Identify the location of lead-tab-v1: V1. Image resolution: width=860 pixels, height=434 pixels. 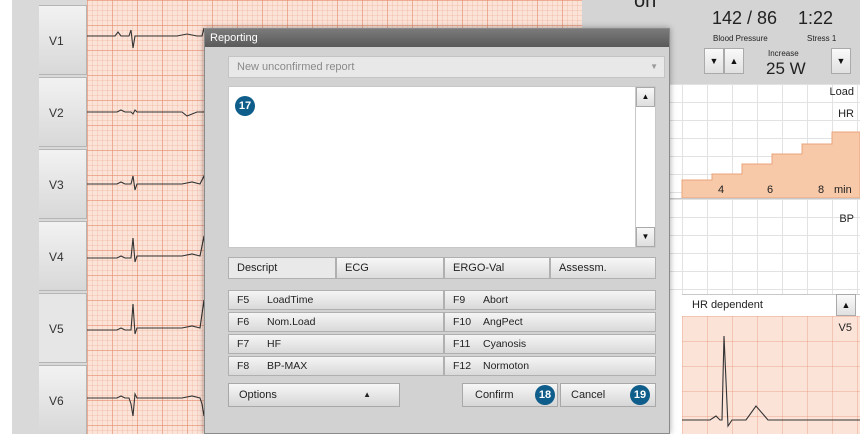
(63, 40).